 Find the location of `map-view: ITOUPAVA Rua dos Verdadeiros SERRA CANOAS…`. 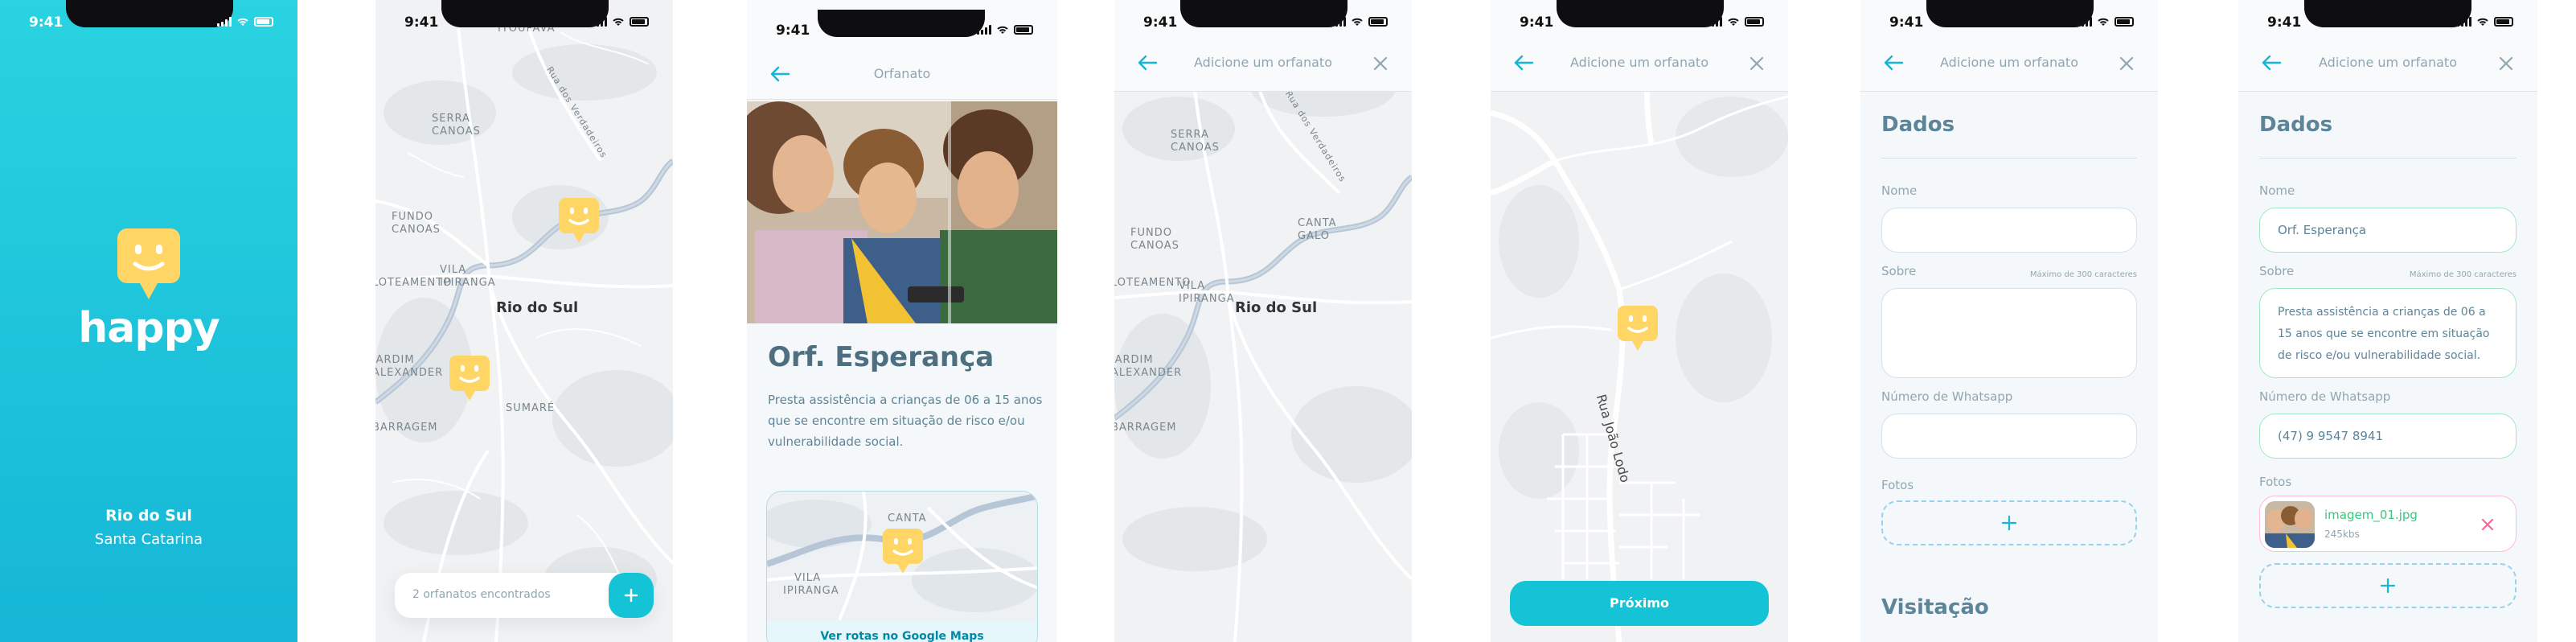

map-view: ITOUPAVA Rua dos Verdadeiros SERRA CANOAS… is located at coordinates (524, 321).